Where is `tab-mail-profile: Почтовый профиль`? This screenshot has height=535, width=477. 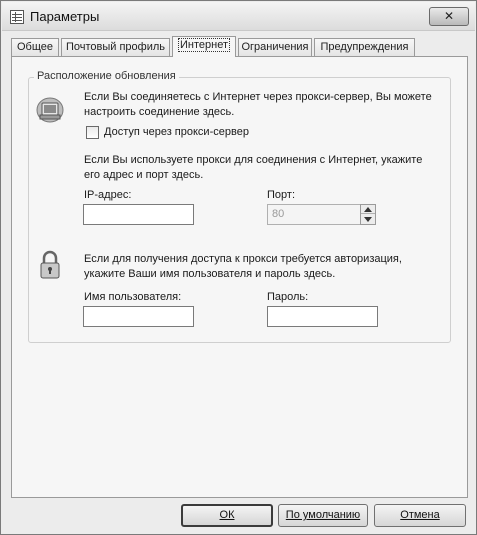 tab-mail-profile: Почтовый профиль is located at coordinates (115, 47).